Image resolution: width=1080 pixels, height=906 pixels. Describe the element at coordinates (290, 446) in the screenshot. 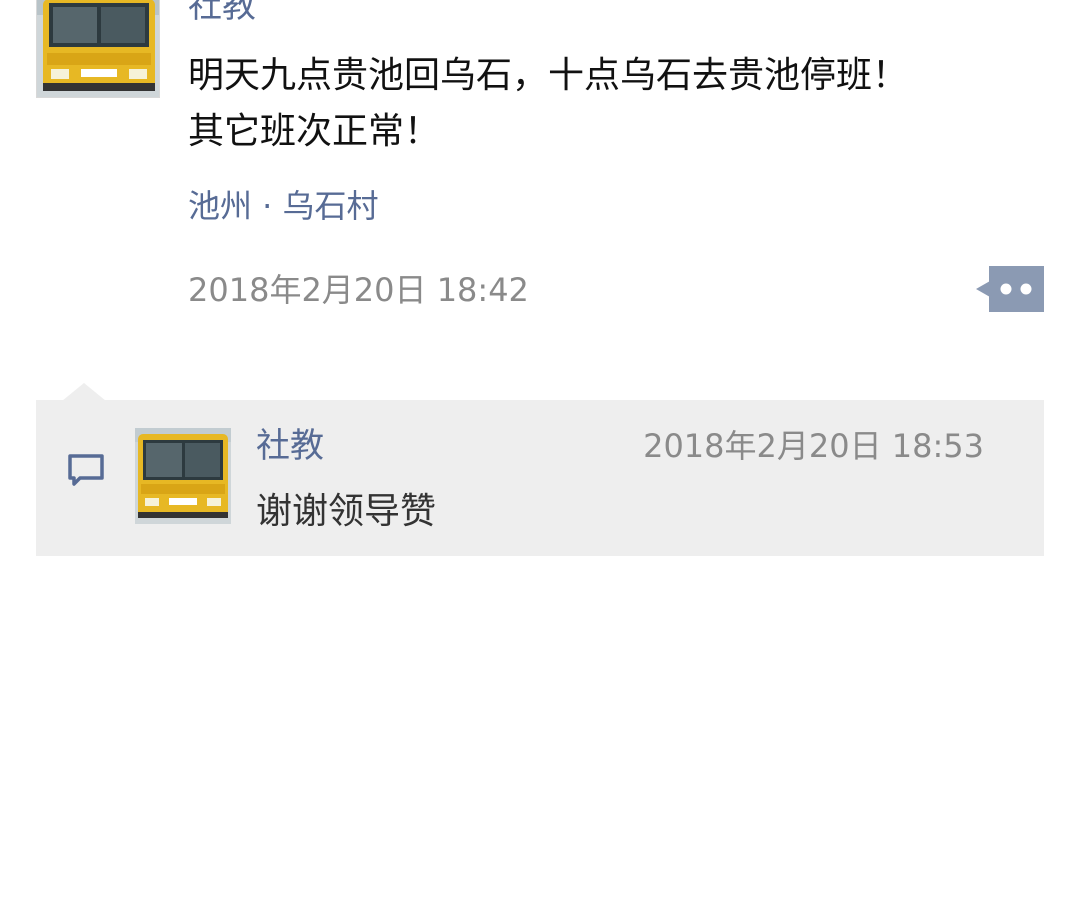

I see `comment-author-name: 社教` at that location.